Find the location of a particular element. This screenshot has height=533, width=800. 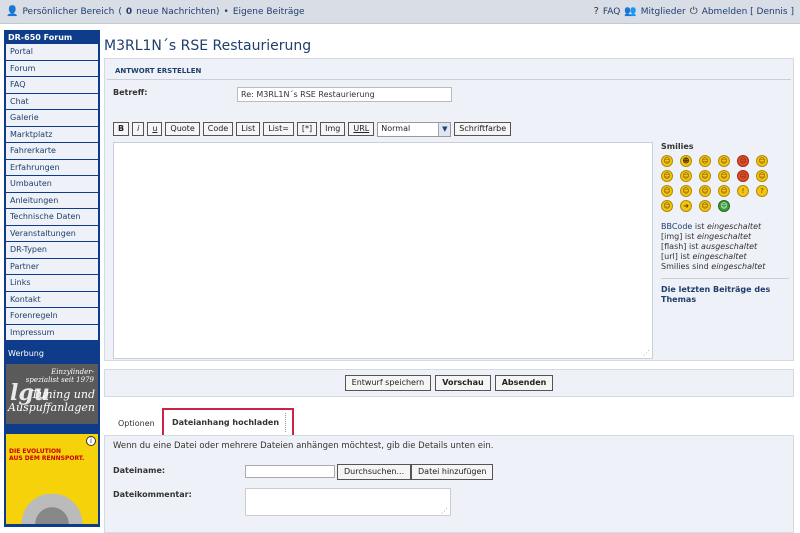

file-input is located at coordinates (290, 471).